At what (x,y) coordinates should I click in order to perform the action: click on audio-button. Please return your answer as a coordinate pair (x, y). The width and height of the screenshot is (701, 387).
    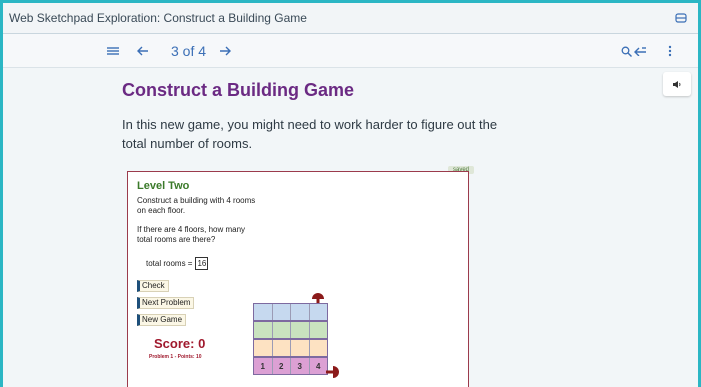
    Looking at the image, I should click on (677, 84).